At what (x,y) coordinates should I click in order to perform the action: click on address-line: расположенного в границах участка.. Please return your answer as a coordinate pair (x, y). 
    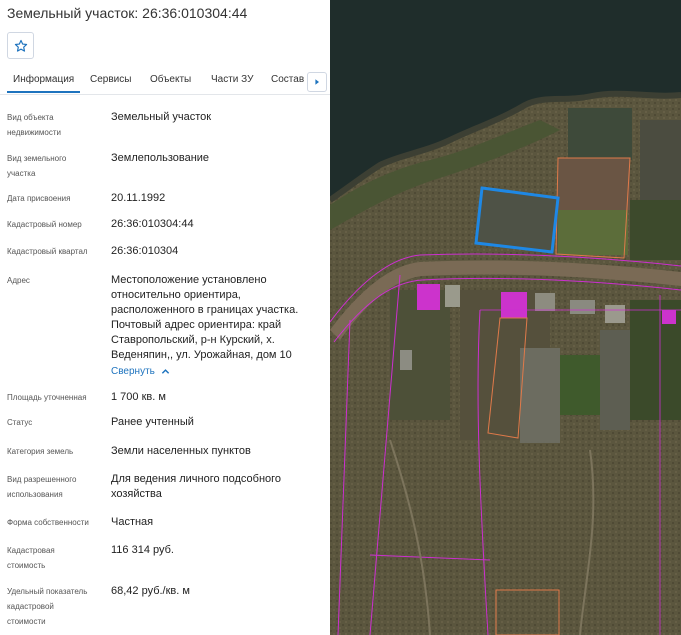
    Looking at the image, I should click on (205, 310).